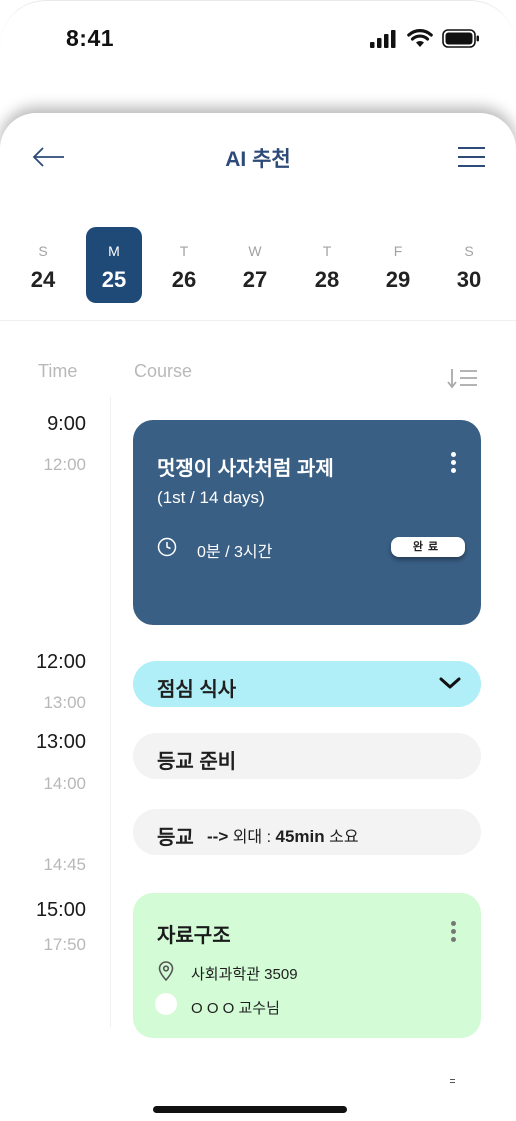  Describe the element at coordinates (383, 38) in the screenshot. I see `signal-icon` at that location.